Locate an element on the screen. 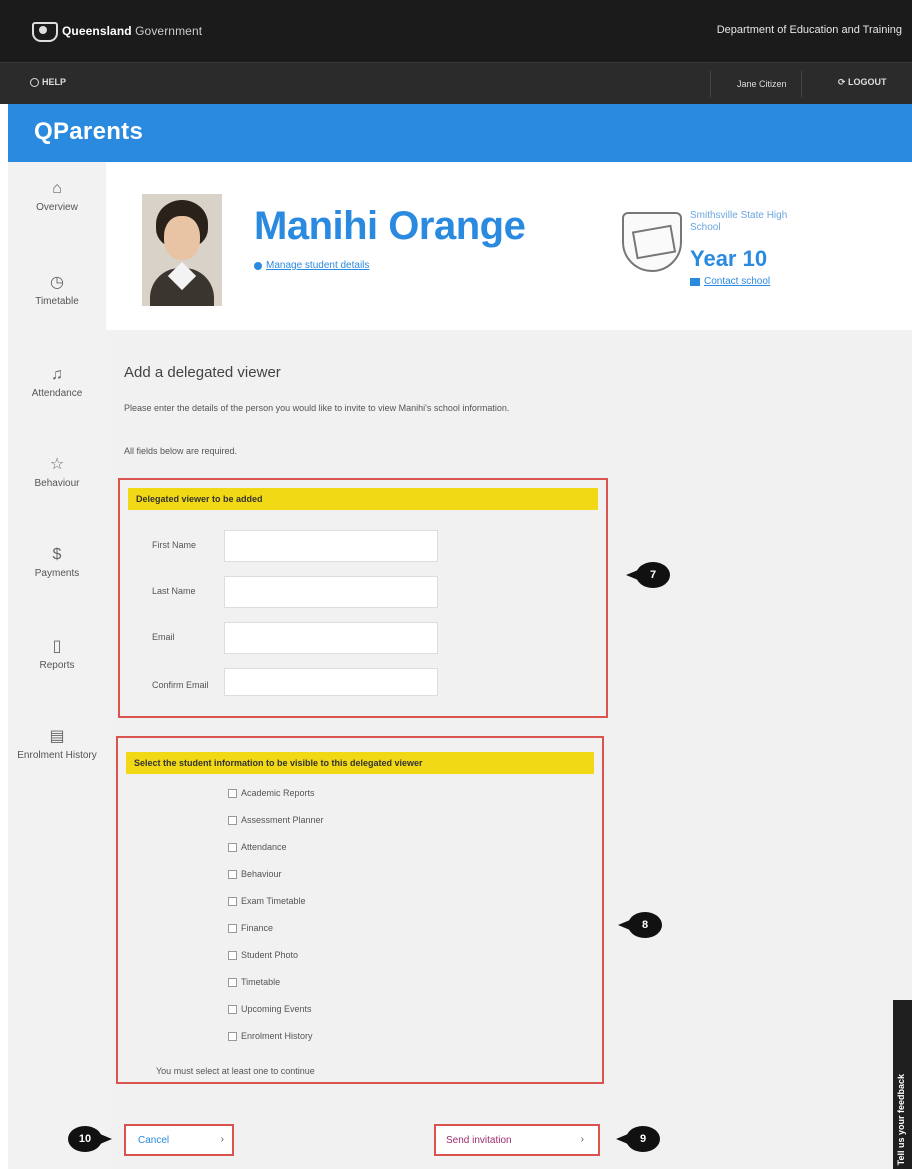 Image resolution: width=912 pixels, height=1169 pixels. queensland-government-logo: Queensland Government is located at coordinates (116, 31).